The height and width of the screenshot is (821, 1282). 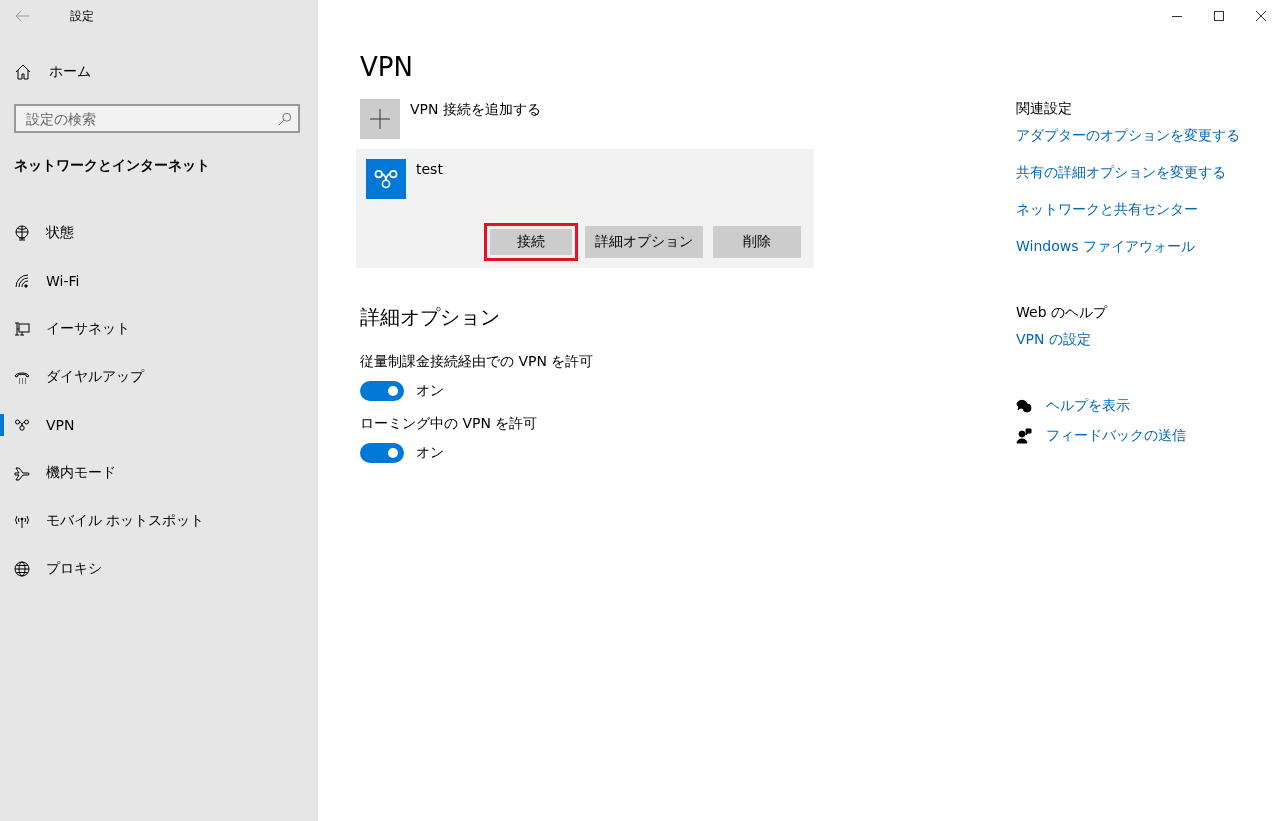 What do you see at coordinates (23, 72) in the screenshot?
I see `home-icon` at bounding box center [23, 72].